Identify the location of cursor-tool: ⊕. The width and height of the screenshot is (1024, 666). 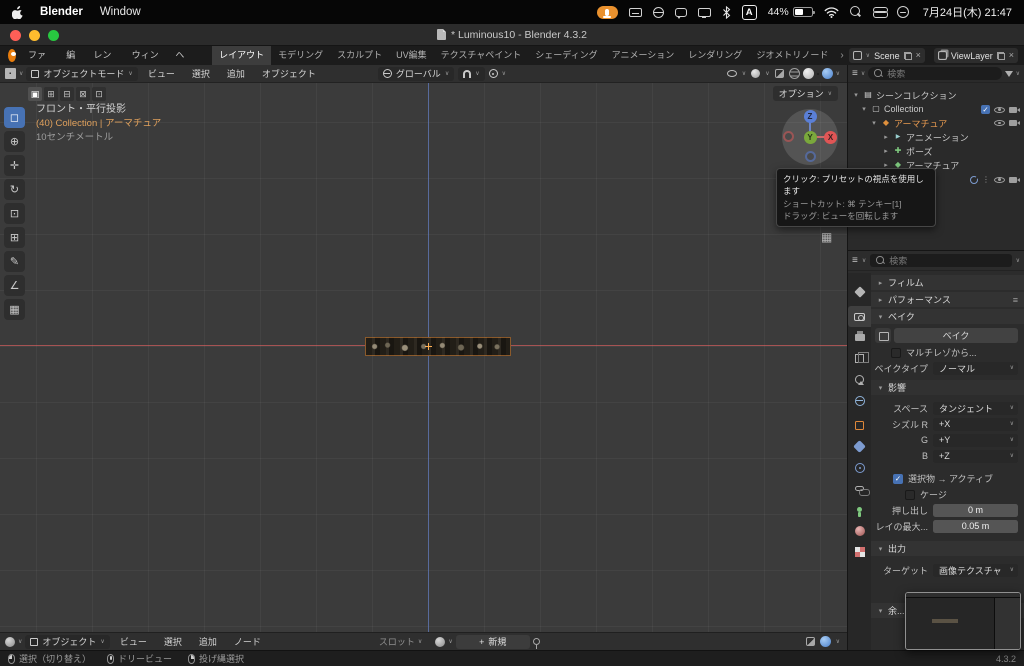
(14, 141).